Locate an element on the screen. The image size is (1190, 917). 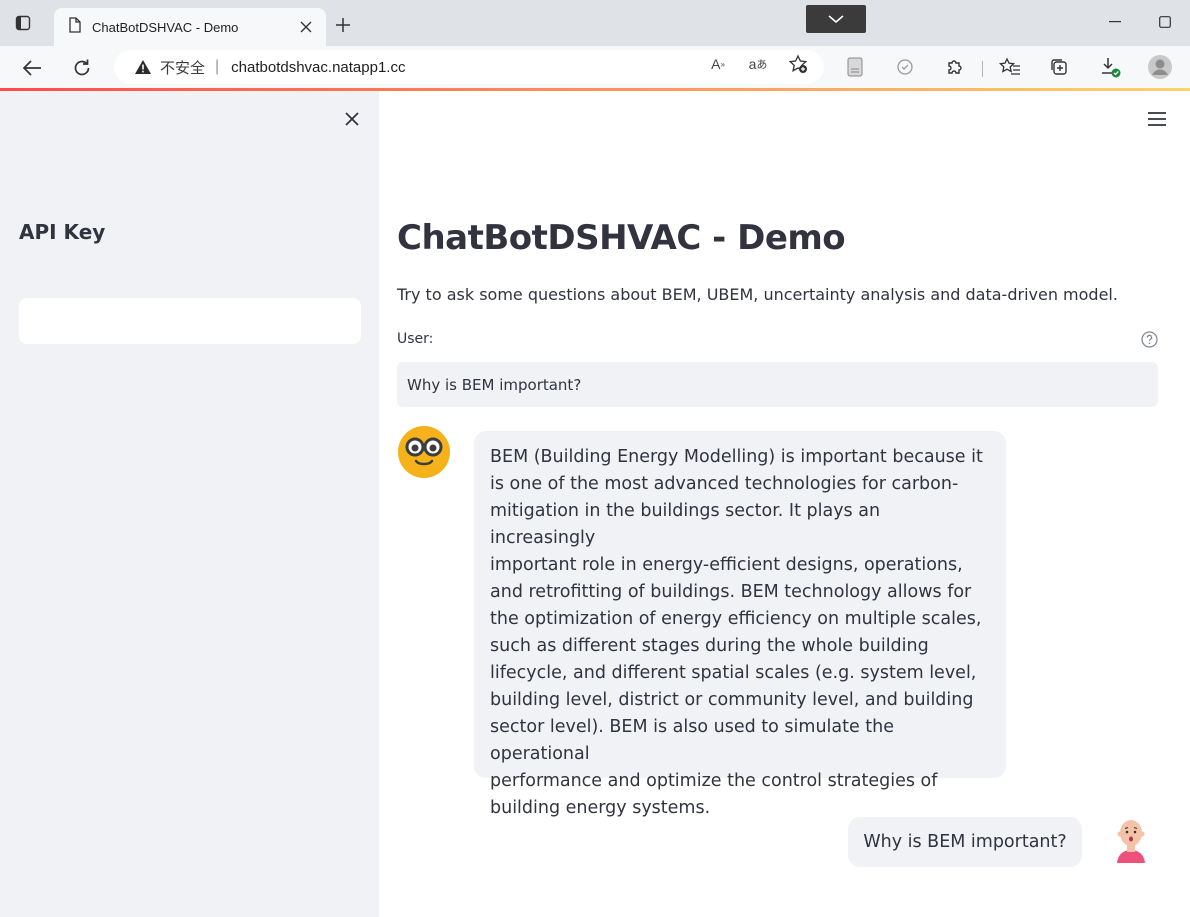
plus-icon is located at coordinates (343, 25).